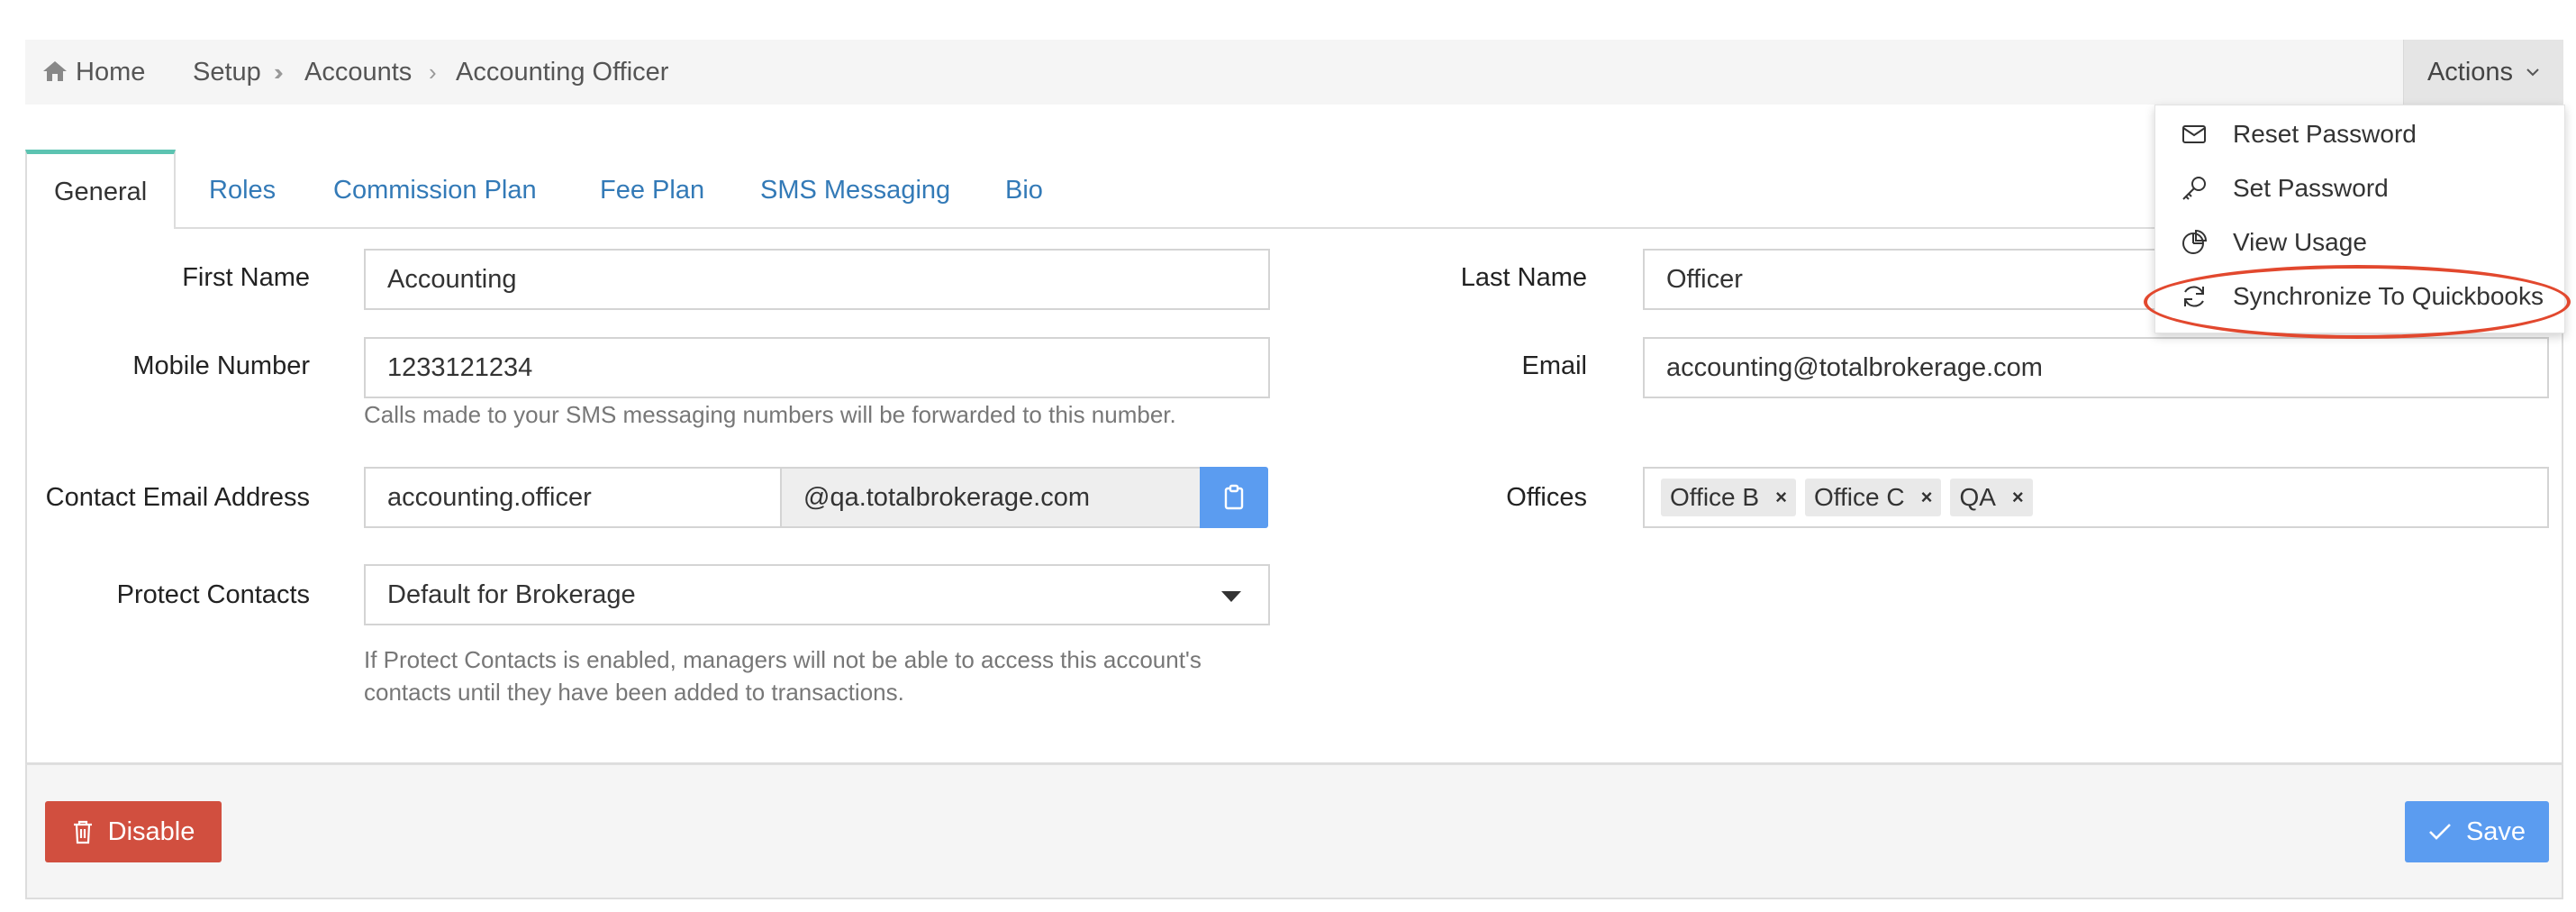 The width and height of the screenshot is (2576, 912). What do you see at coordinates (452, 279) in the screenshot?
I see `first-name-value: Accounting` at bounding box center [452, 279].